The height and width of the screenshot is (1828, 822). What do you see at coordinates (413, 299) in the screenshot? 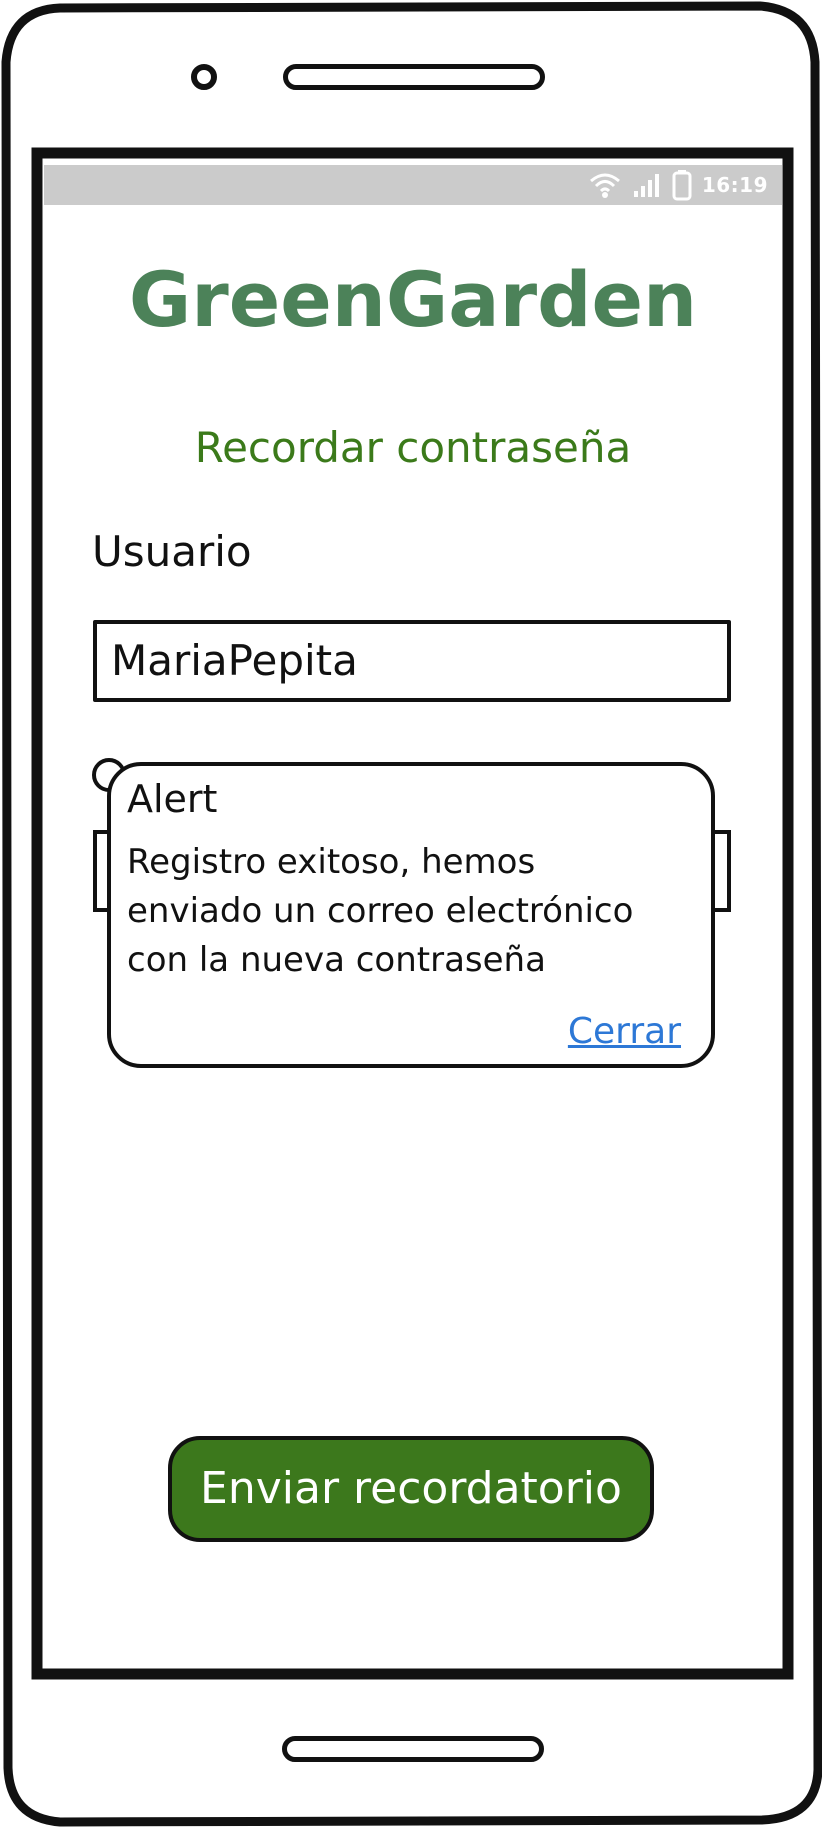
I see `app-title: GreenGarden` at bounding box center [413, 299].